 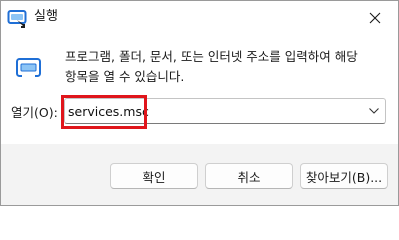 What do you see at coordinates (34, 112) in the screenshot?
I see `open-field-label: 열기(O):` at bounding box center [34, 112].